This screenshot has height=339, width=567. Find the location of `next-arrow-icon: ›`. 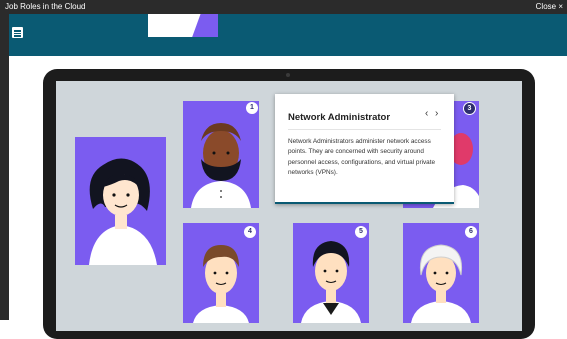

next-arrow-icon: › is located at coordinates (436, 113).